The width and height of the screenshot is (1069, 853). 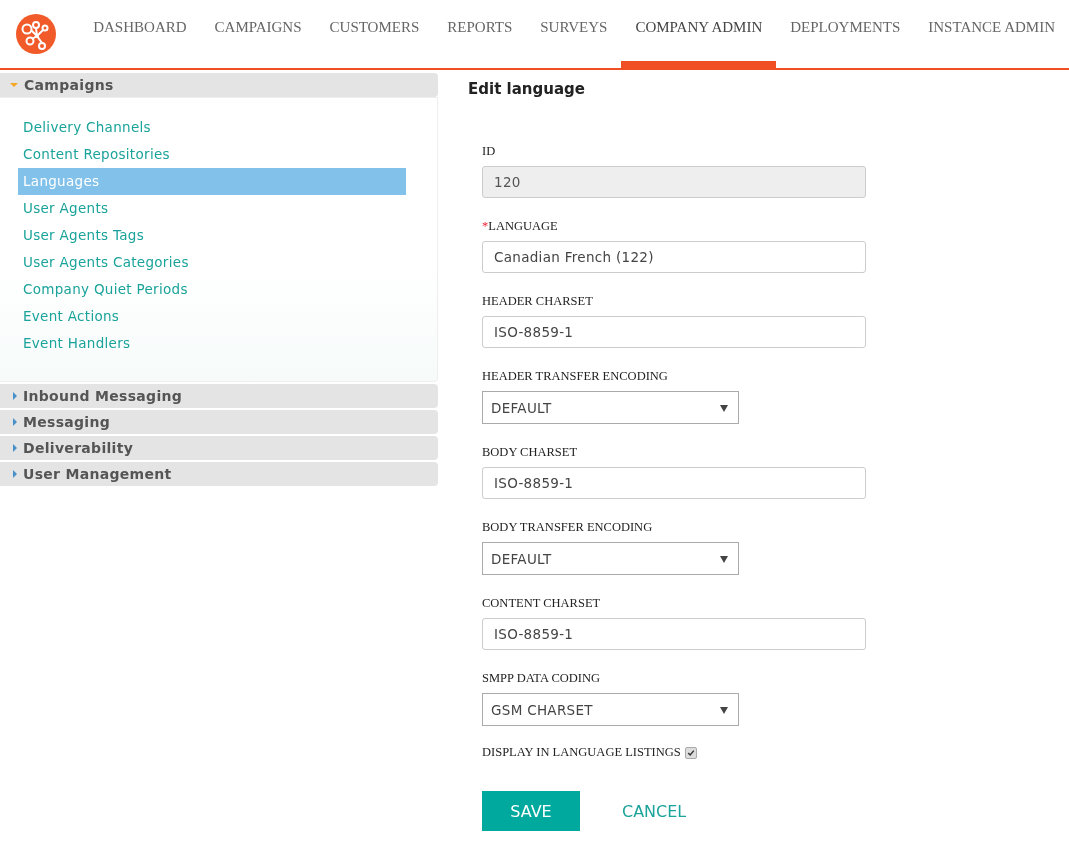 I want to click on section-title: Inbound Messaging, so click(x=103, y=396).